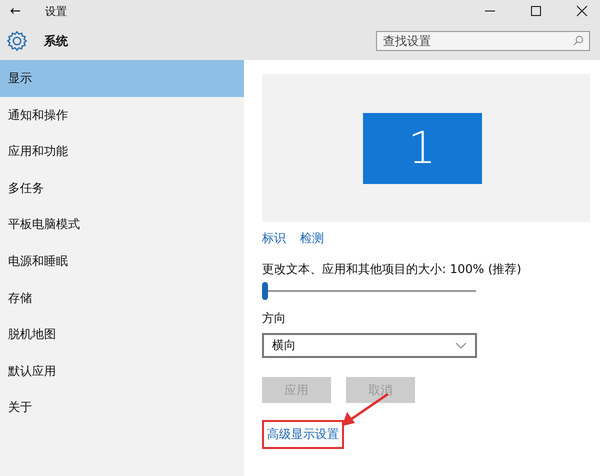 The image size is (600, 476). Describe the element at coordinates (303, 434) in the screenshot. I see `advanced-display-link: 高级显示设置` at that location.